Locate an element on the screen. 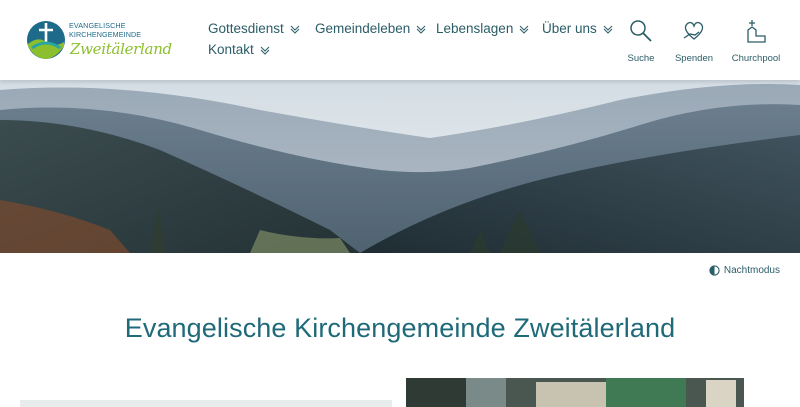 The width and height of the screenshot is (800, 407). search-icon is located at coordinates (641, 31).